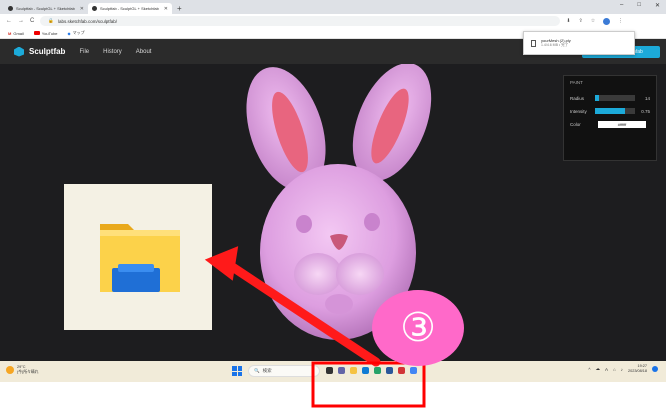 The height and width of the screenshot is (412, 666). What do you see at coordinates (377, 370) in the screenshot?
I see `chrome-icon` at bounding box center [377, 370].